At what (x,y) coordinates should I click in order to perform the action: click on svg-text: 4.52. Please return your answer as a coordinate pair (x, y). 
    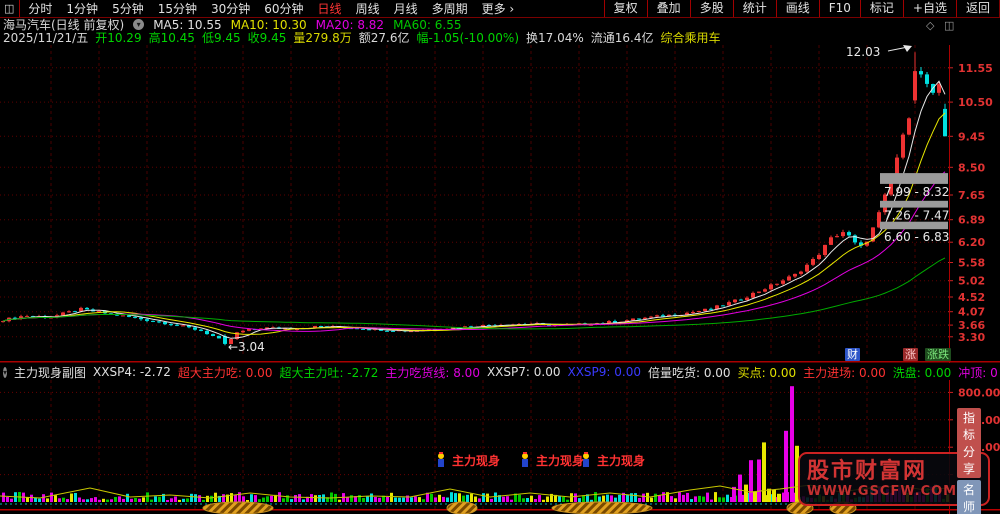
    Looking at the image, I should click on (971, 297).